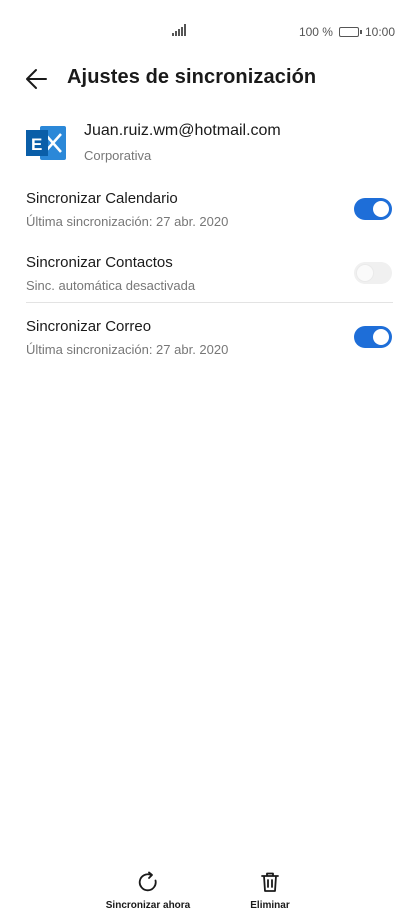  I want to click on status-bar: 100 % 10:00, so click(209, 31).